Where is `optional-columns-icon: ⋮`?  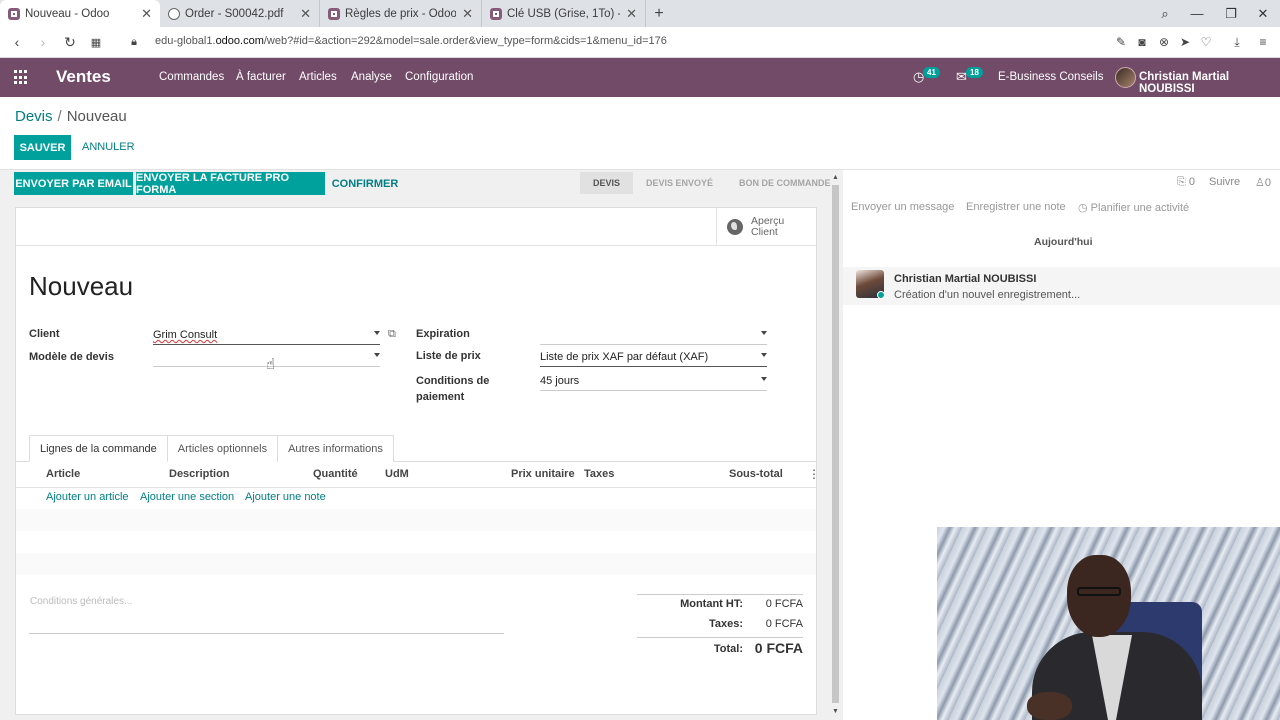 optional-columns-icon: ⋮ is located at coordinates (814, 474).